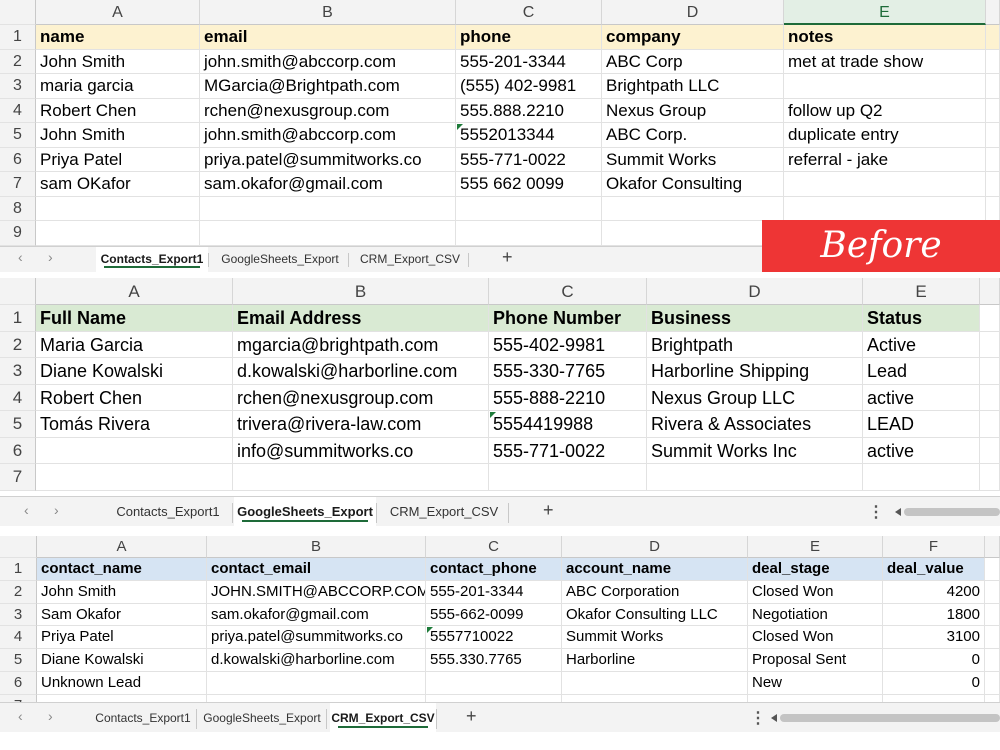 The height and width of the screenshot is (750, 1000). What do you see at coordinates (921, 397) in the screenshot?
I see `table-cell: active` at bounding box center [921, 397].